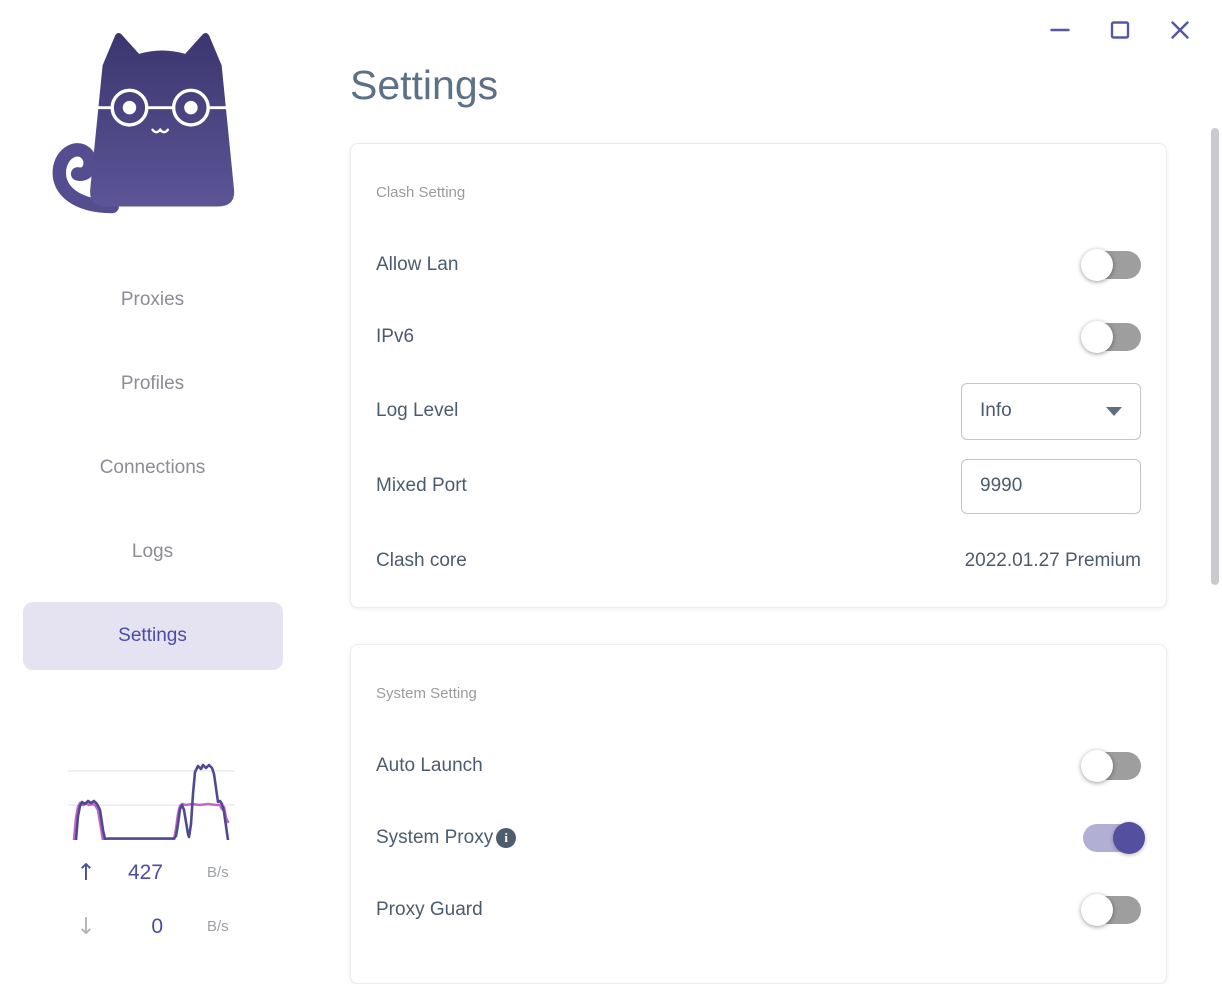  What do you see at coordinates (758, 486) in the screenshot?
I see `mixed-port-row: Mixed Port` at bounding box center [758, 486].